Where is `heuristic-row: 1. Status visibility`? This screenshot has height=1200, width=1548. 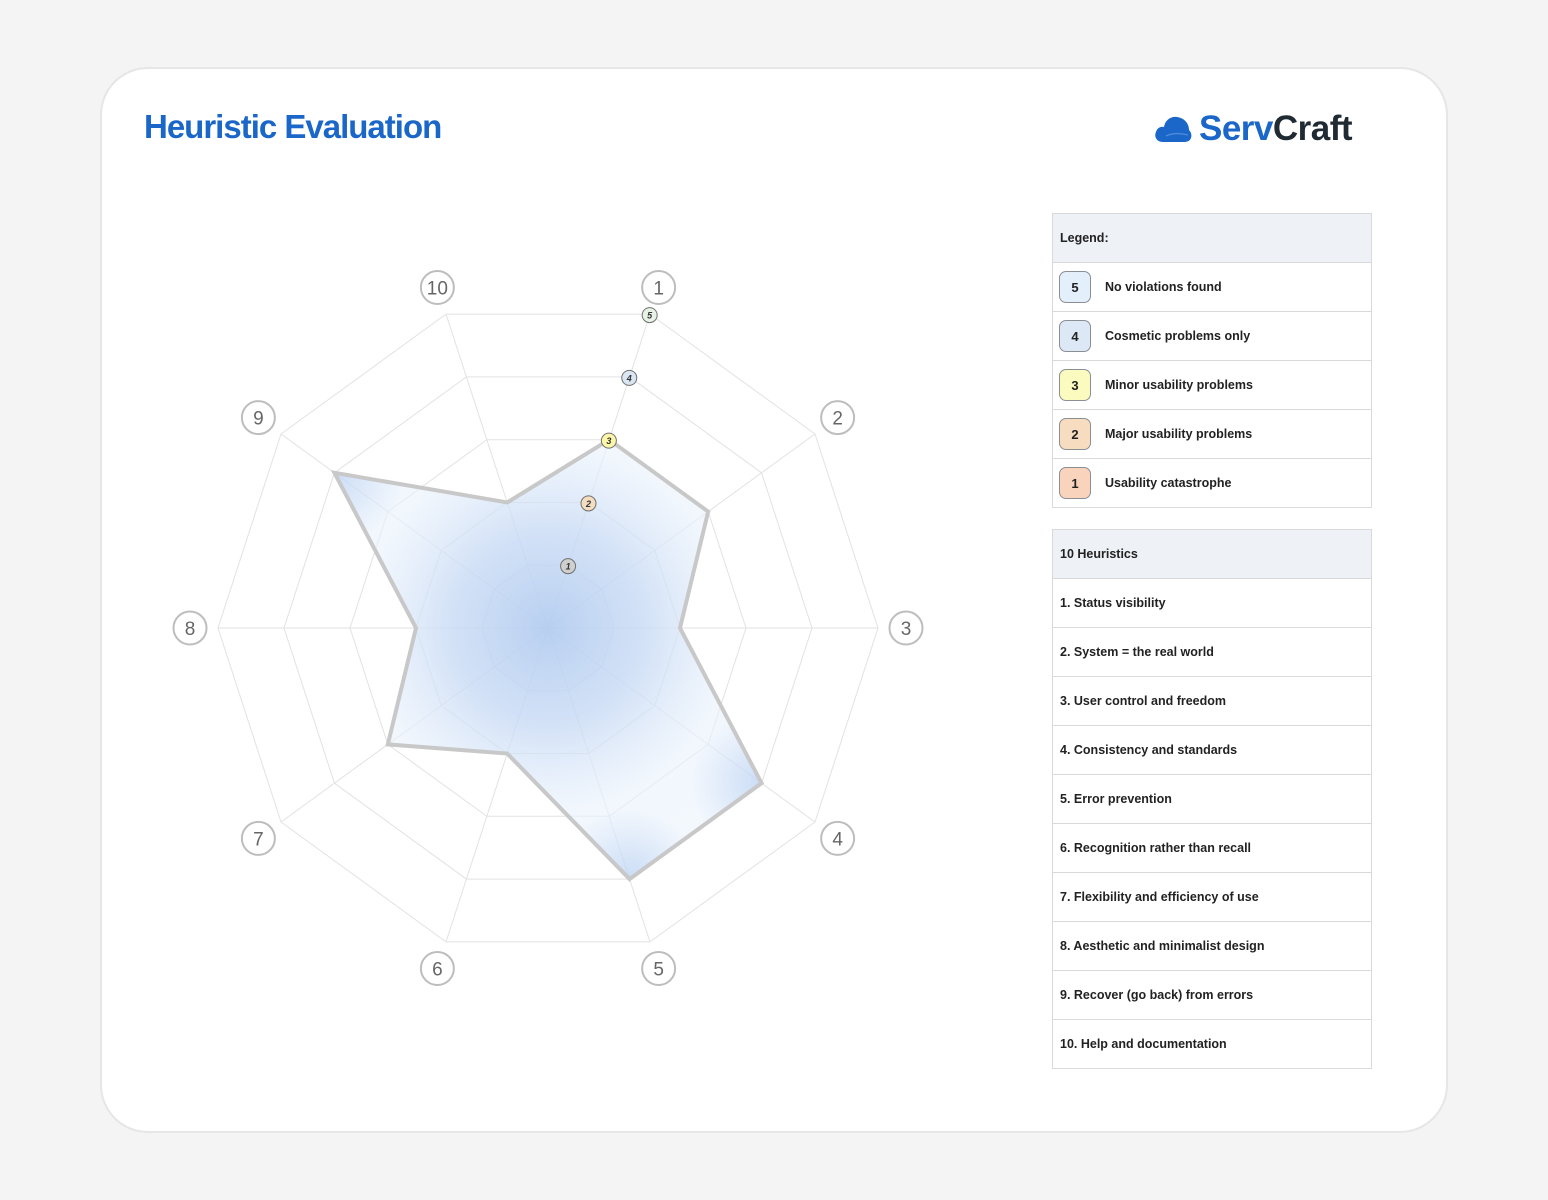 heuristic-row: 1. Status visibility is located at coordinates (1212, 603).